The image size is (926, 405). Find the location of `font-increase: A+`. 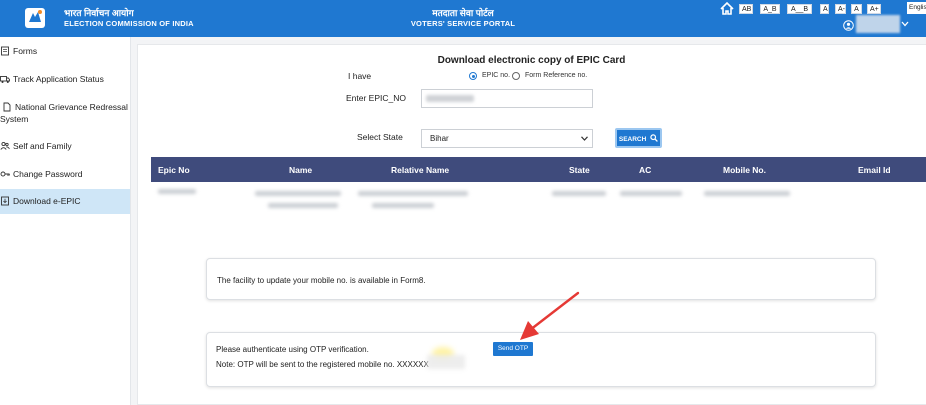

font-increase: A+ is located at coordinates (874, 9).